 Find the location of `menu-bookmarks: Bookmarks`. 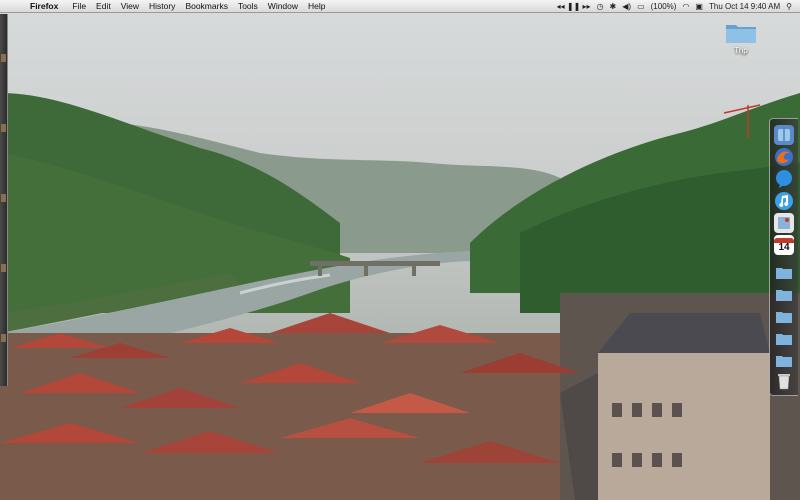

menu-bookmarks: Bookmarks is located at coordinates (206, 6).